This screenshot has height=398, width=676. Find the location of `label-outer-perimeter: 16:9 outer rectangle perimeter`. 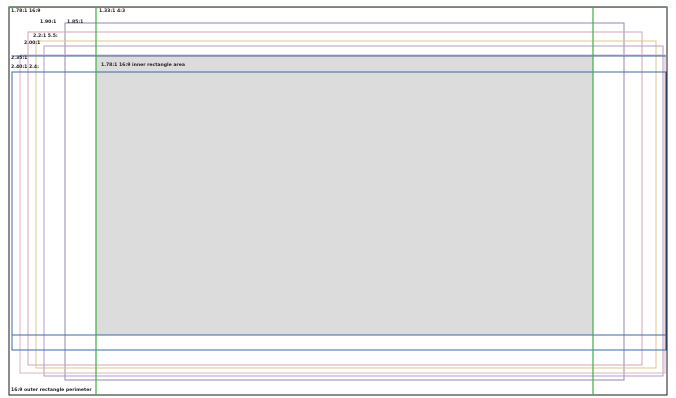

label-outer-perimeter: 16:9 outer rectangle perimeter is located at coordinates (51, 390).